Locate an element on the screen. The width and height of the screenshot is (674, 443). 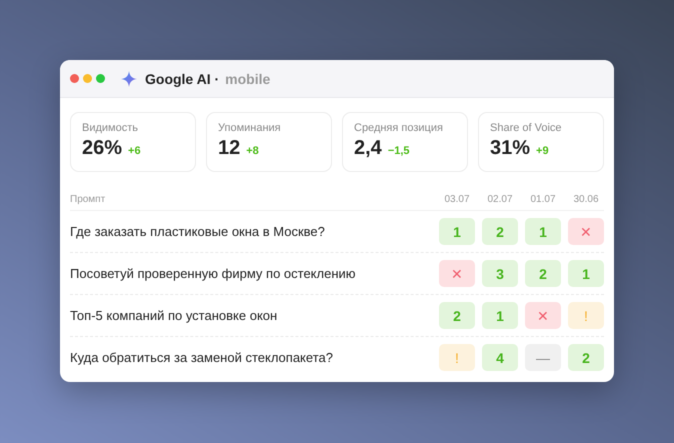
prompt-text: Куда обратиться за заменой стеклопакета? is located at coordinates (202, 357).